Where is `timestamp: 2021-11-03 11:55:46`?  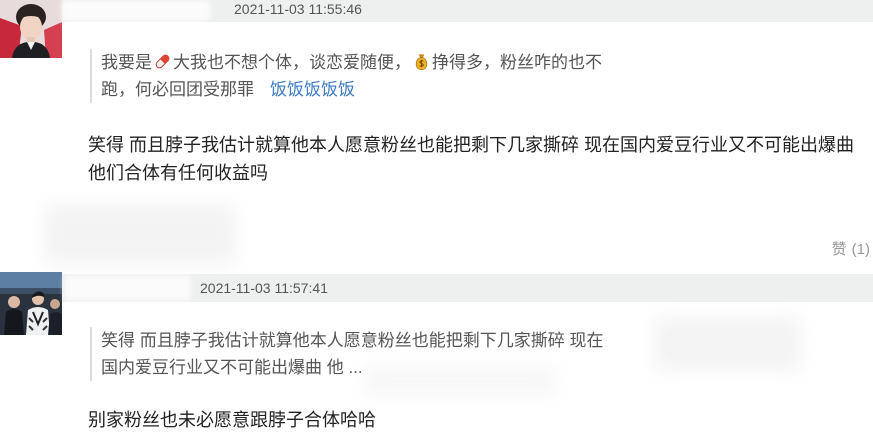
timestamp: 2021-11-03 11:55:46 is located at coordinates (298, 9).